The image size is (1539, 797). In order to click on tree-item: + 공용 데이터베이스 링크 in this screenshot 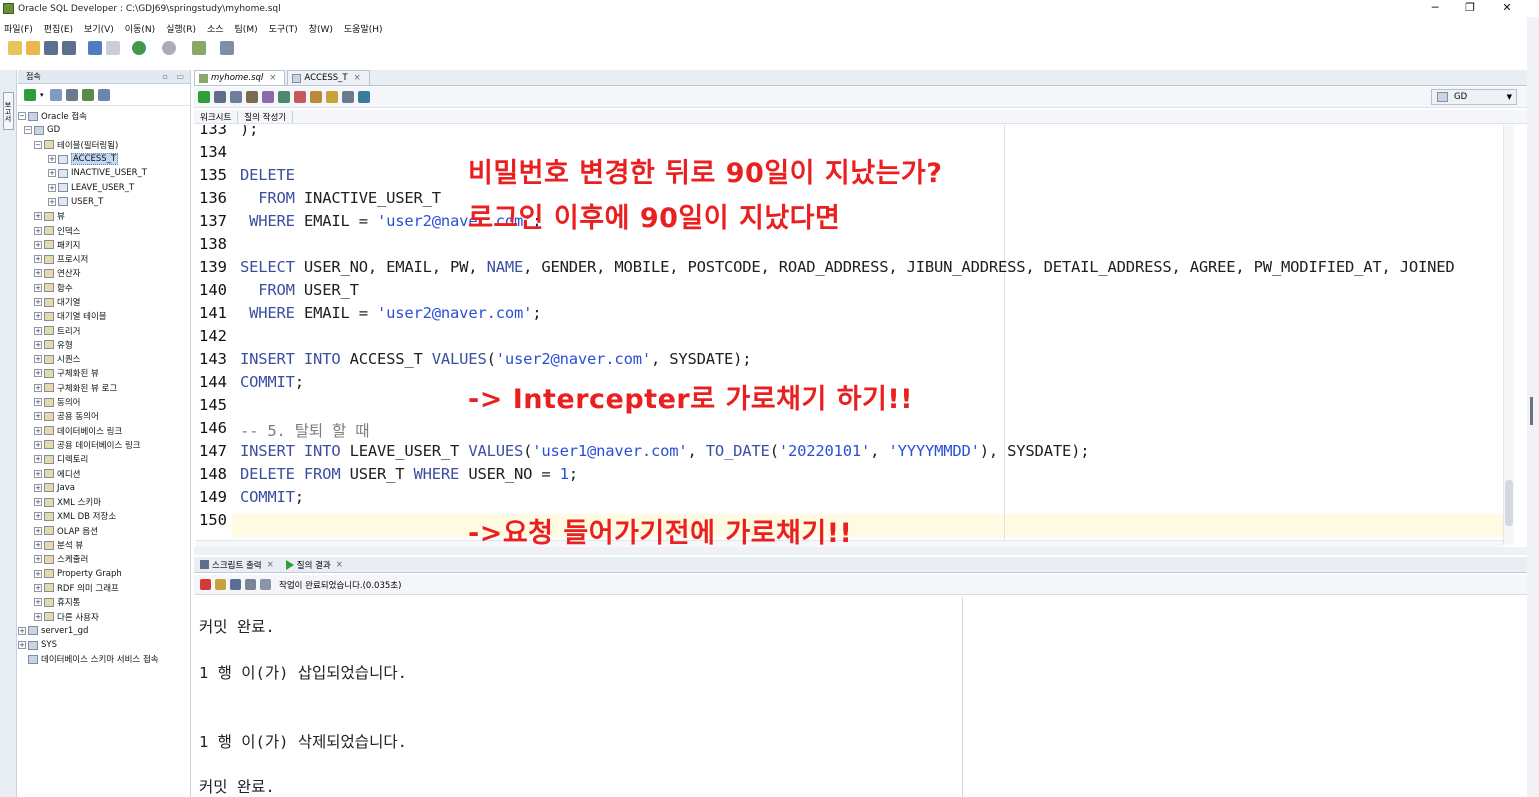, I will do `click(104, 445)`.